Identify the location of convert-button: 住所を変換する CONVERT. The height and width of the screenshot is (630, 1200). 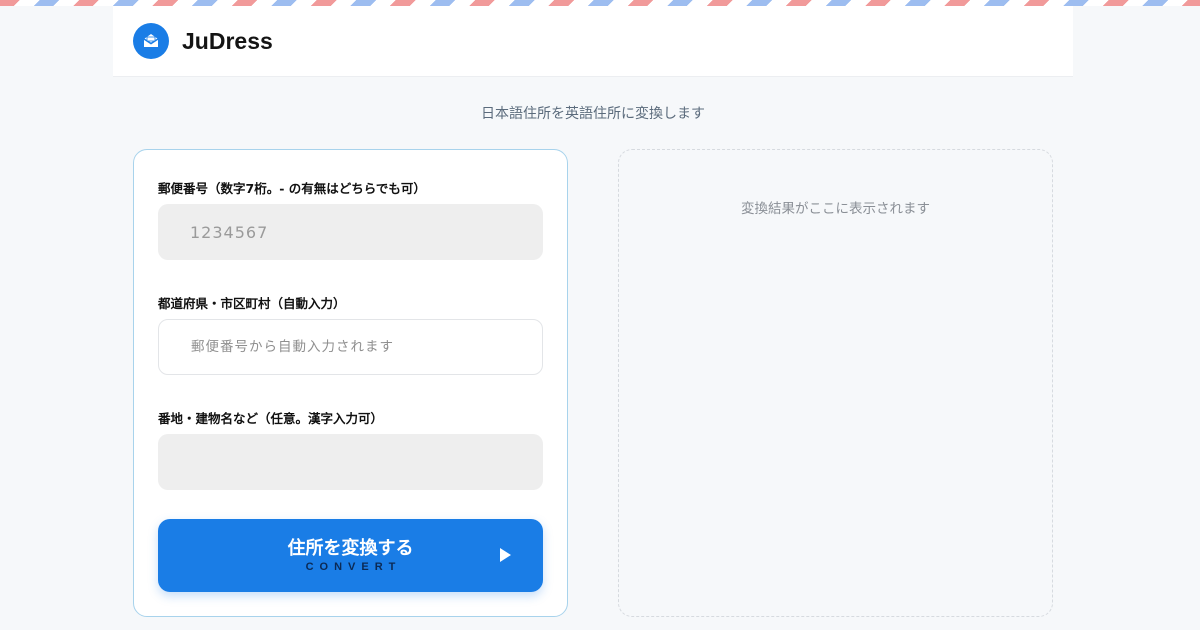
(350, 555).